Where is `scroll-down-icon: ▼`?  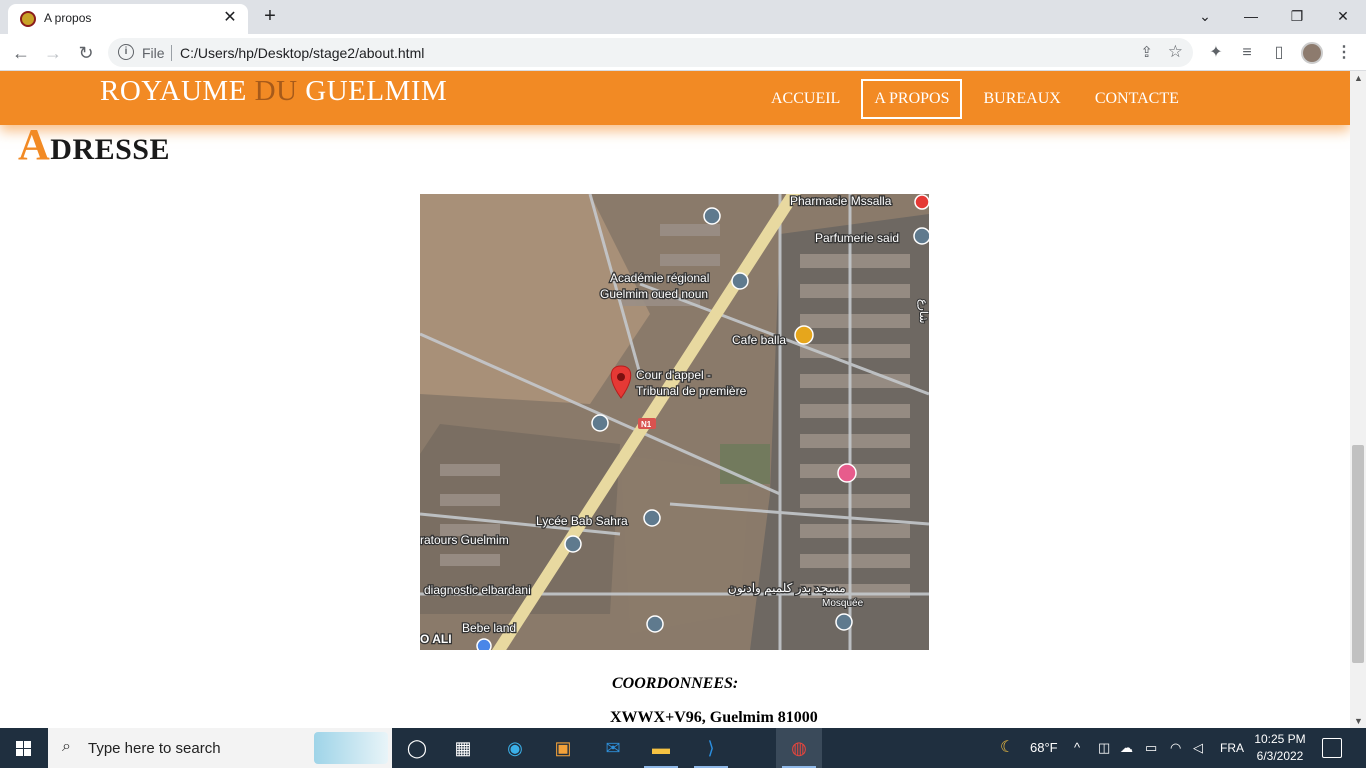
scroll-down-icon: ▼ is located at coordinates (1358, 721).